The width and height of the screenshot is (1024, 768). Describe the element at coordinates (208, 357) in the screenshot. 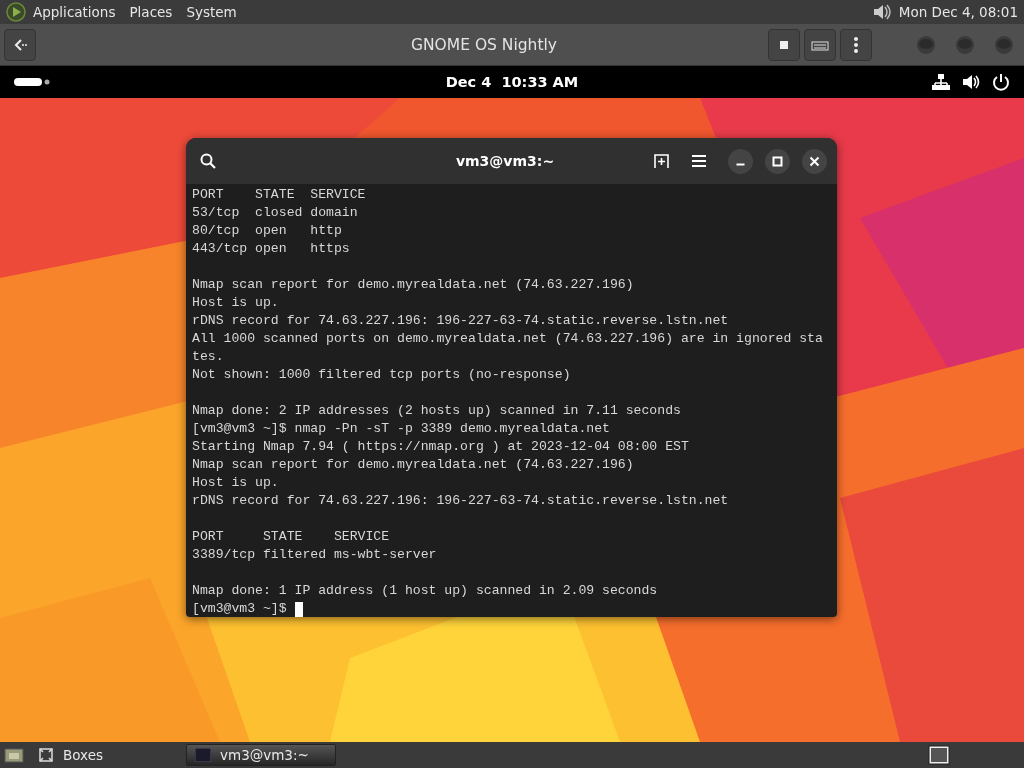

I see `terminal-line: tes.` at that location.